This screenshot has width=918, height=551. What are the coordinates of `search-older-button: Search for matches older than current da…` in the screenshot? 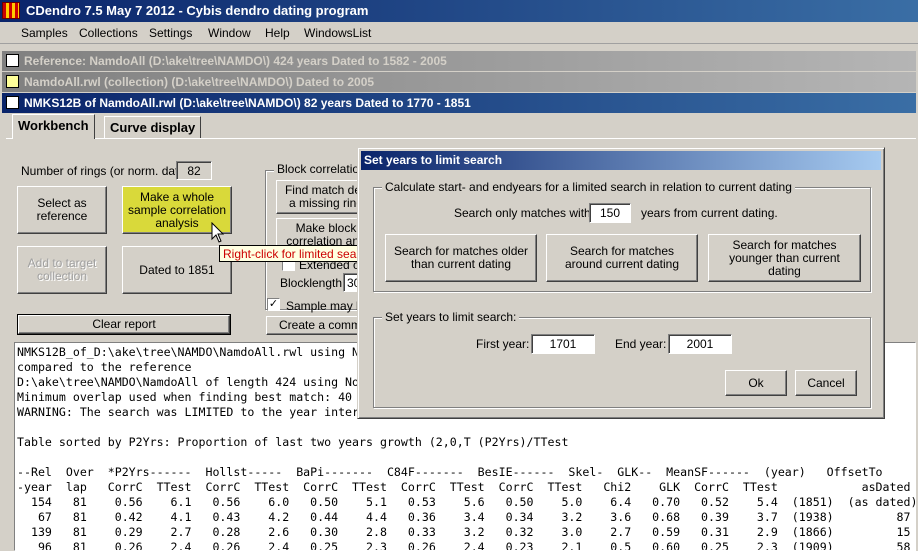 It's located at (461, 258).